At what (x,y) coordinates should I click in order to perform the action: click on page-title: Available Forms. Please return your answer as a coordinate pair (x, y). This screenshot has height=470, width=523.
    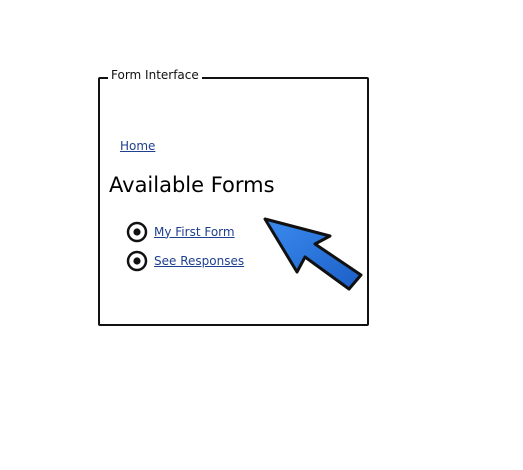
    Looking at the image, I should click on (192, 185).